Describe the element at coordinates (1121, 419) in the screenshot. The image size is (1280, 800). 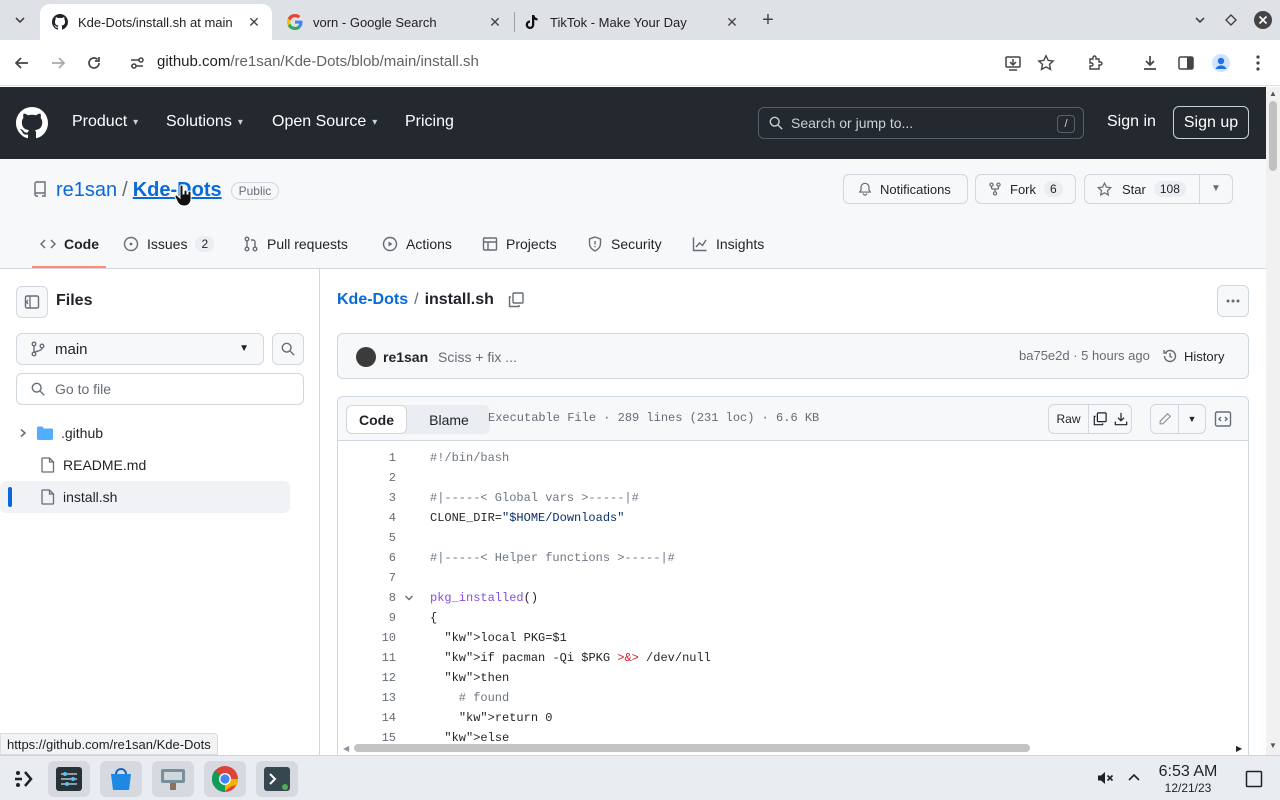
I see `download-icon` at that location.